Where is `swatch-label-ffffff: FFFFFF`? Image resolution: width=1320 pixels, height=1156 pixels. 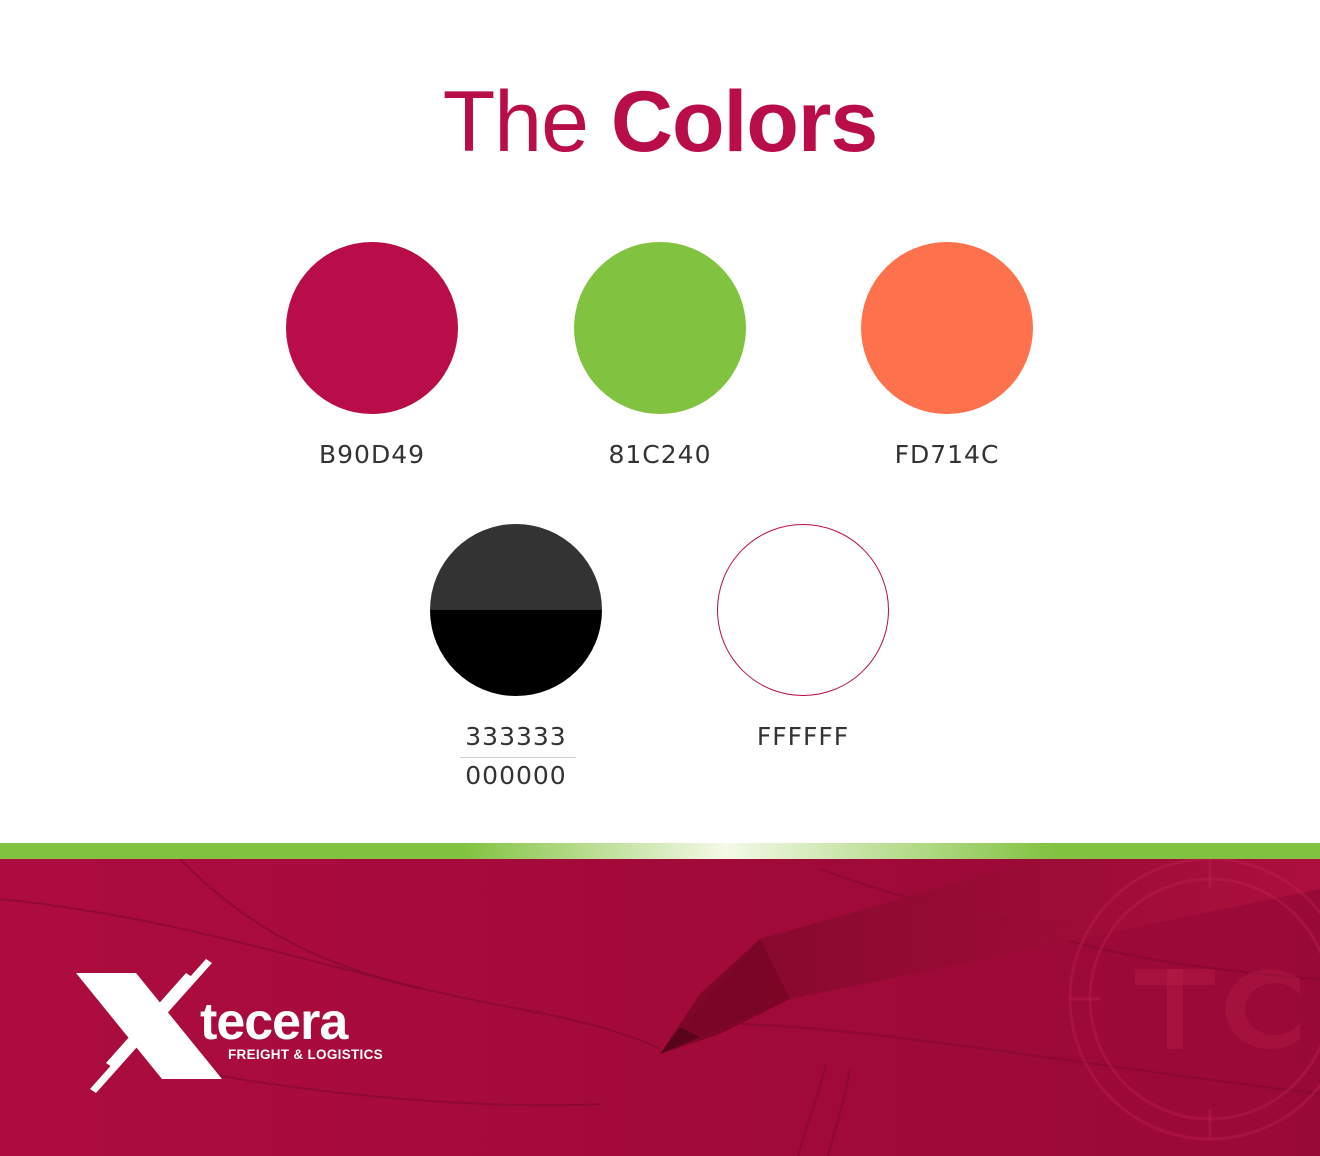 swatch-label-ffffff: FFFFFF is located at coordinates (803, 736).